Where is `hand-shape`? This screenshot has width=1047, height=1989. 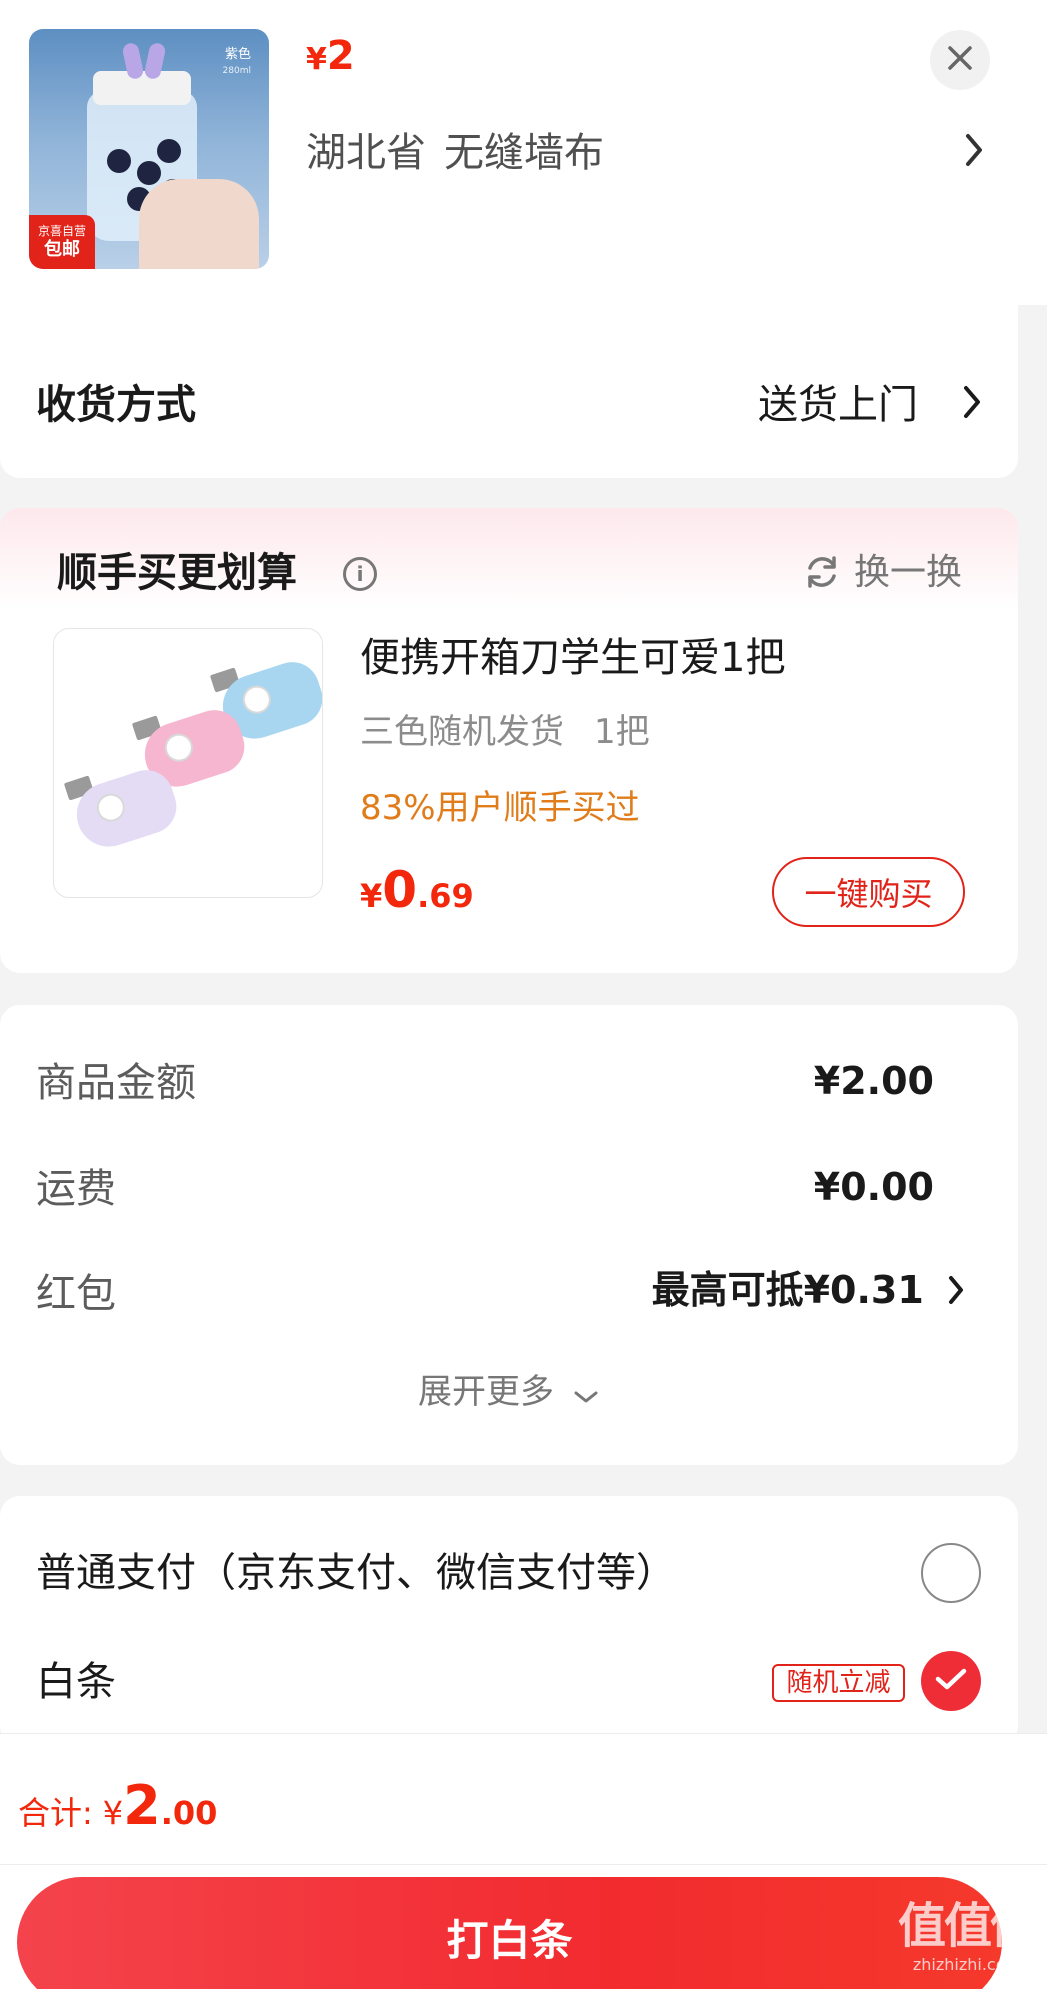 hand-shape is located at coordinates (199, 224).